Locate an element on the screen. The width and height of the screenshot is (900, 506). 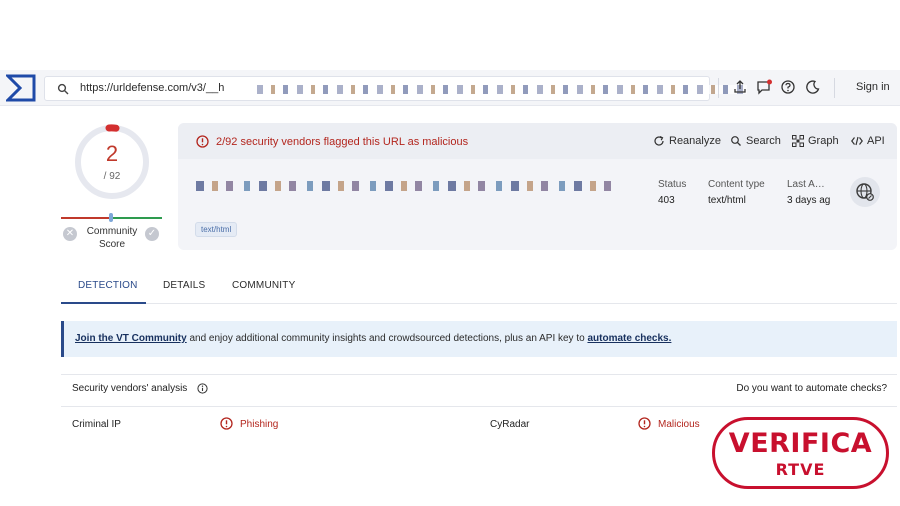
globe-icon is located at coordinates (865, 192).